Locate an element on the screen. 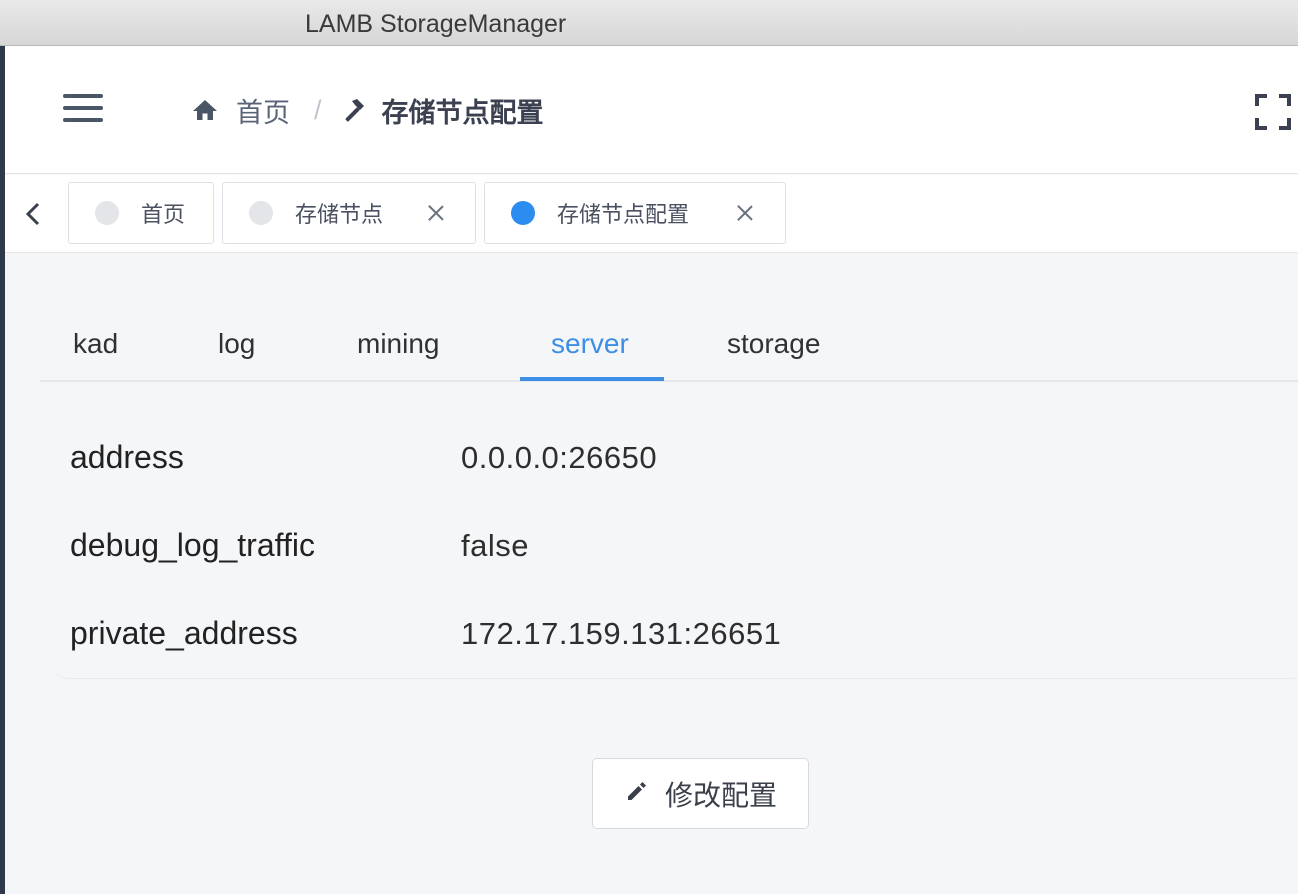 The height and width of the screenshot is (894, 1298). breadcrumb: 首页 / 存储节点配置 is located at coordinates (368, 110).